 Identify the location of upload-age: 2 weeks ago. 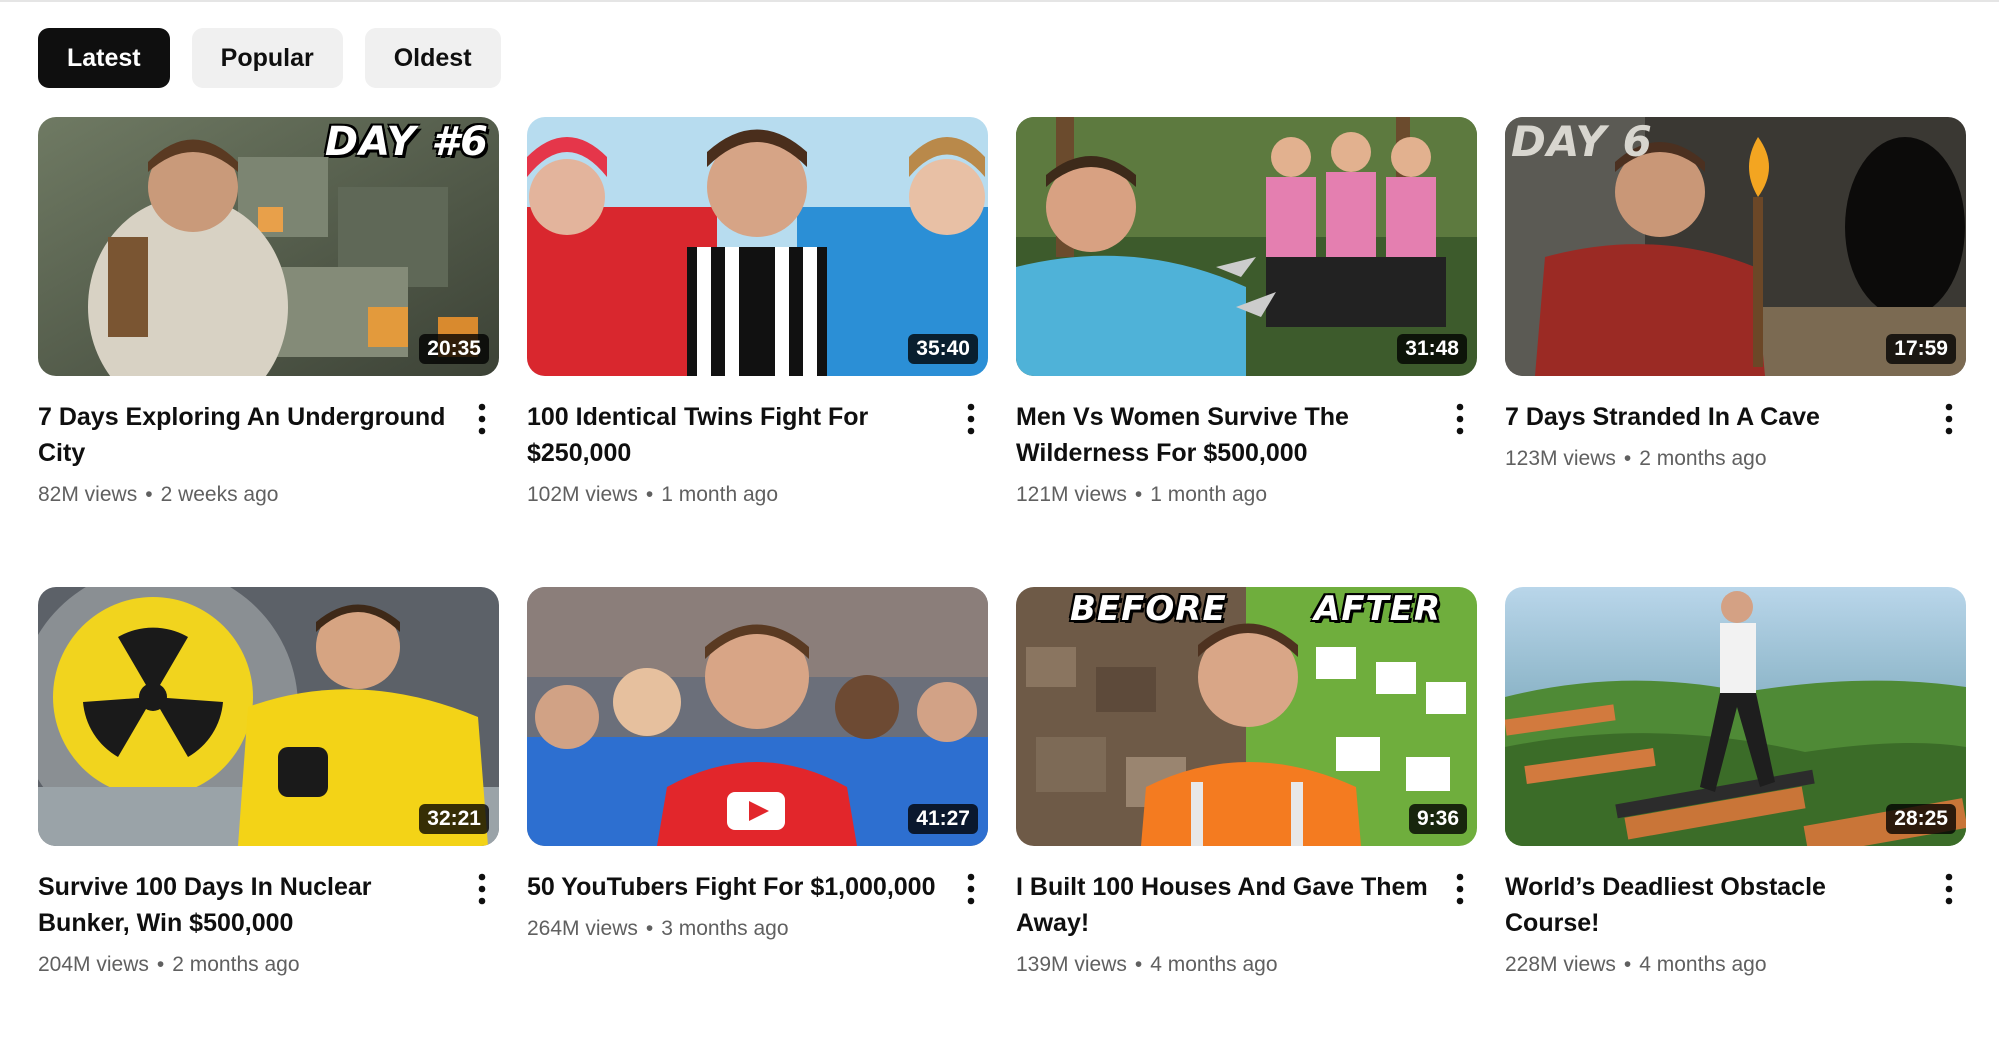
(219, 494).